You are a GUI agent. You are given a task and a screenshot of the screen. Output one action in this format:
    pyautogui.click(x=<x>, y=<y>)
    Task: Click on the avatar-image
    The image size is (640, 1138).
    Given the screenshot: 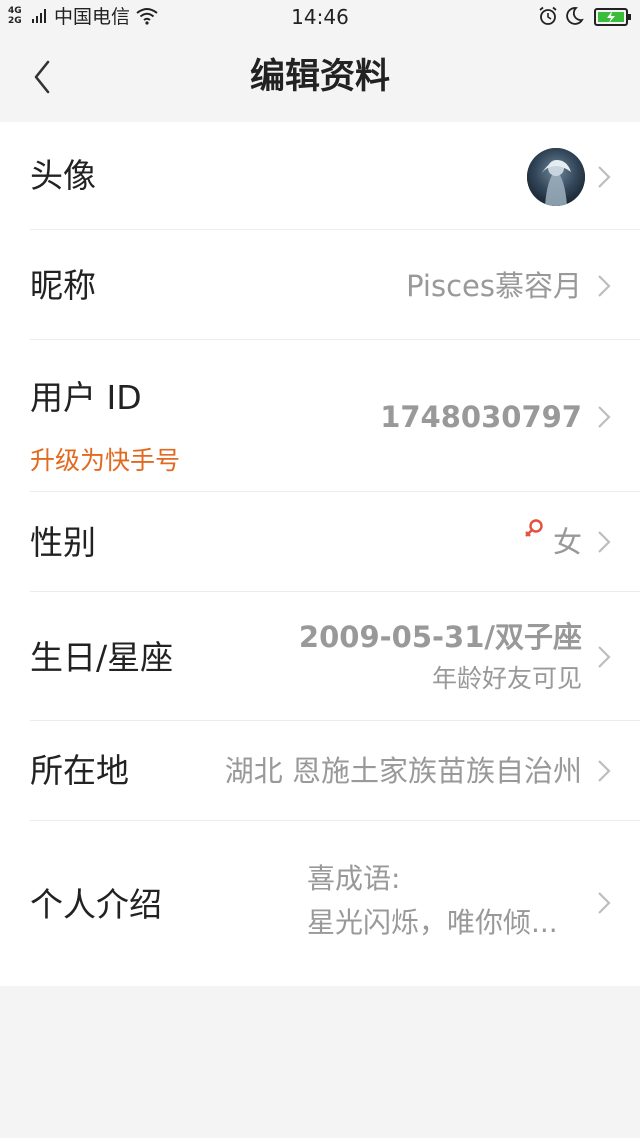 What is the action you would take?
    pyautogui.click(x=556, y=177)
    